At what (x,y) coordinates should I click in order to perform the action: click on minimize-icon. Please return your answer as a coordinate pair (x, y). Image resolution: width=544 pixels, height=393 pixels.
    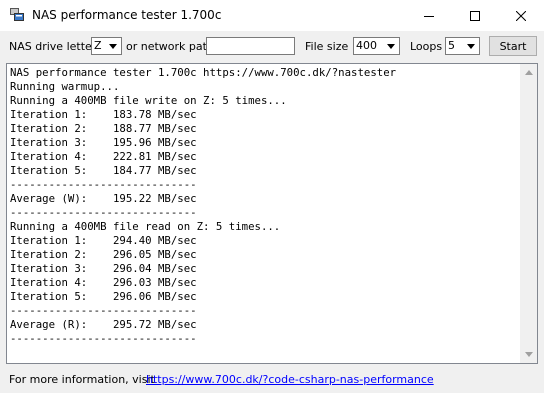
    Looking at the image, I should click on (429, 16).